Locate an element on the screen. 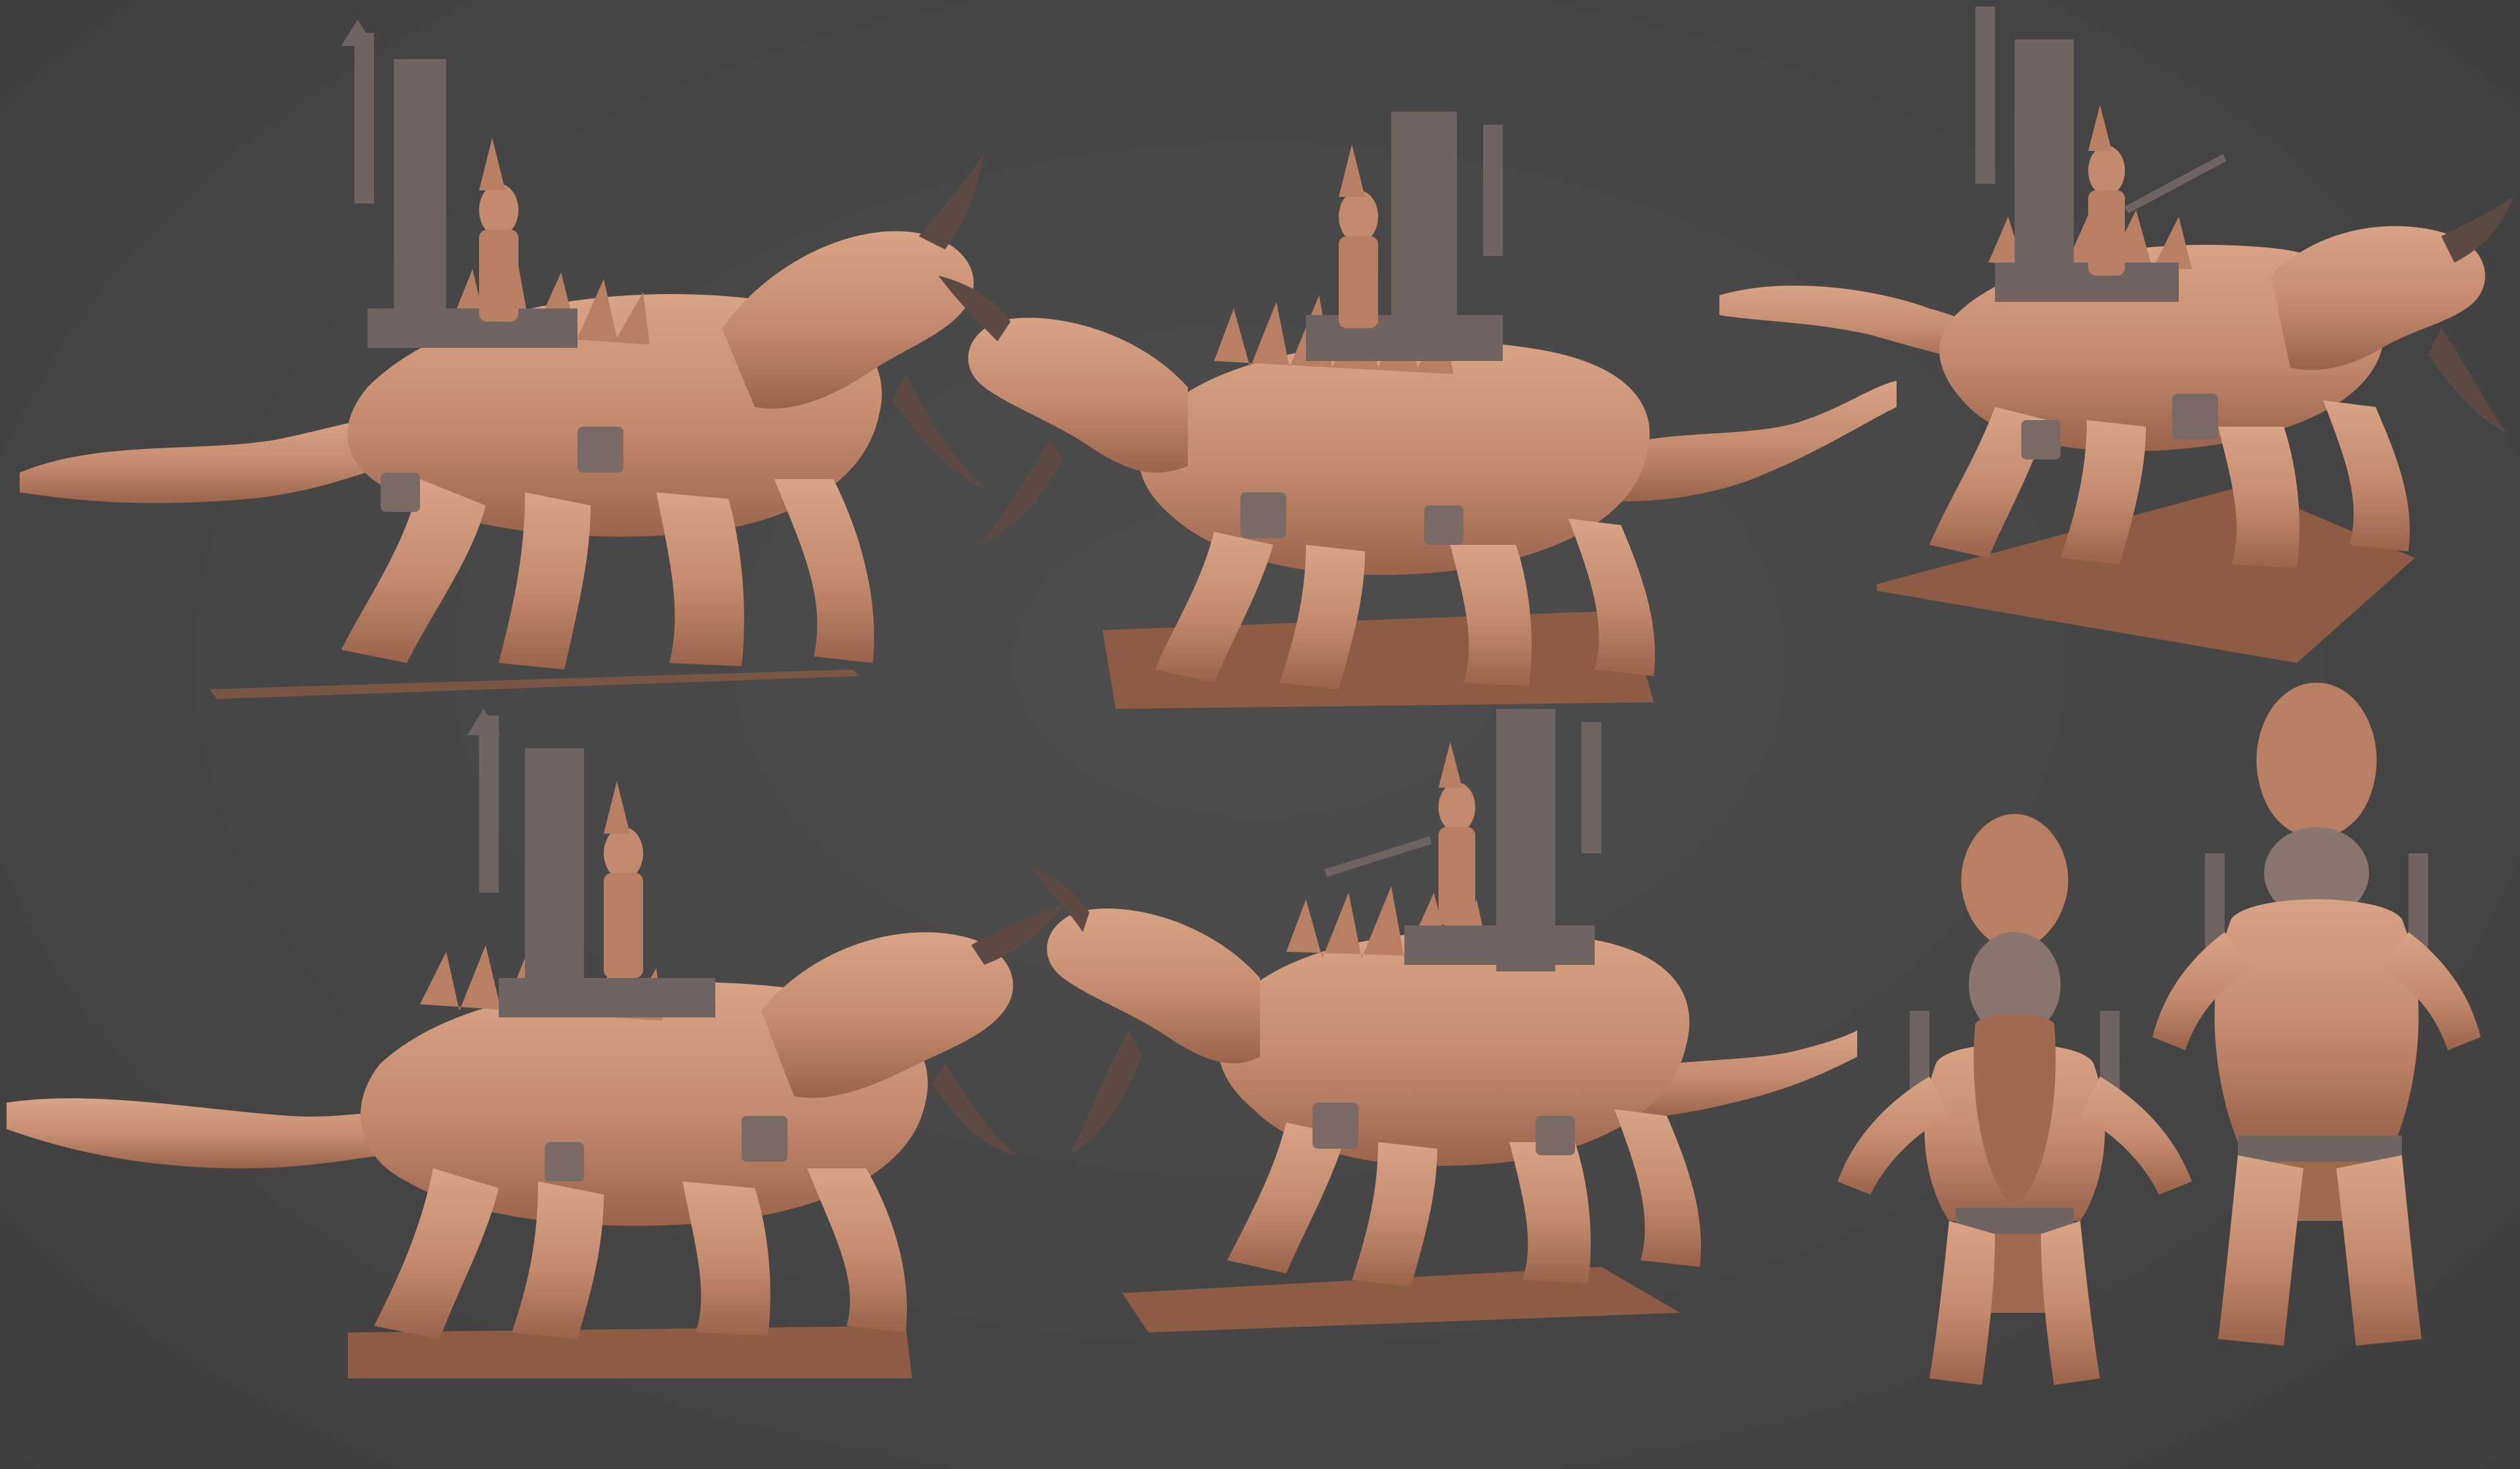  dwarf-rider-back-silhouette is located at coordinates (2316, 1014).